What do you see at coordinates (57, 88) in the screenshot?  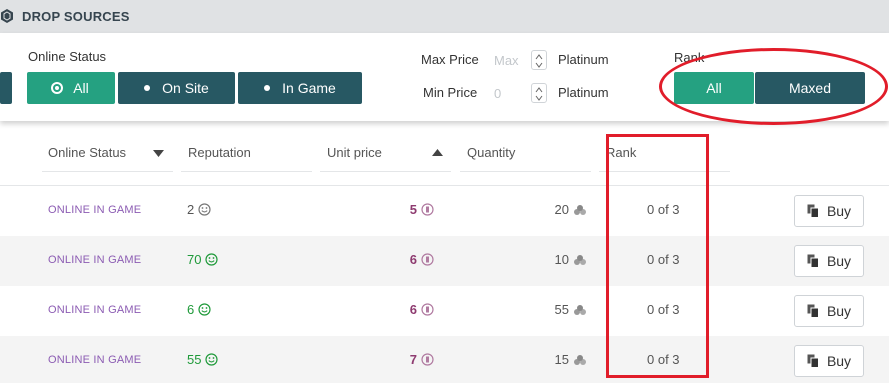 I see `radio-selected-icon` at bounding box center [57, 88].